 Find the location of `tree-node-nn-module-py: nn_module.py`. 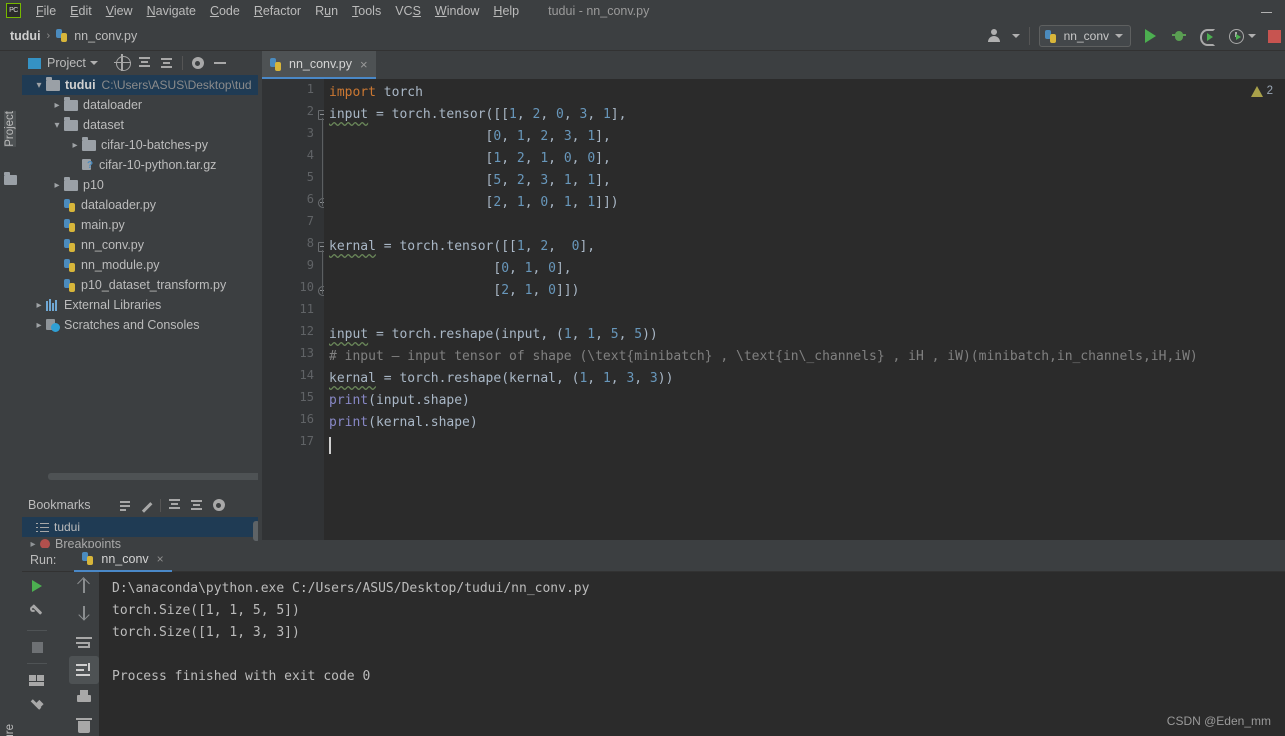

tree-node-nn-module-py: nn_module.py is located at coordinates (142, 265).